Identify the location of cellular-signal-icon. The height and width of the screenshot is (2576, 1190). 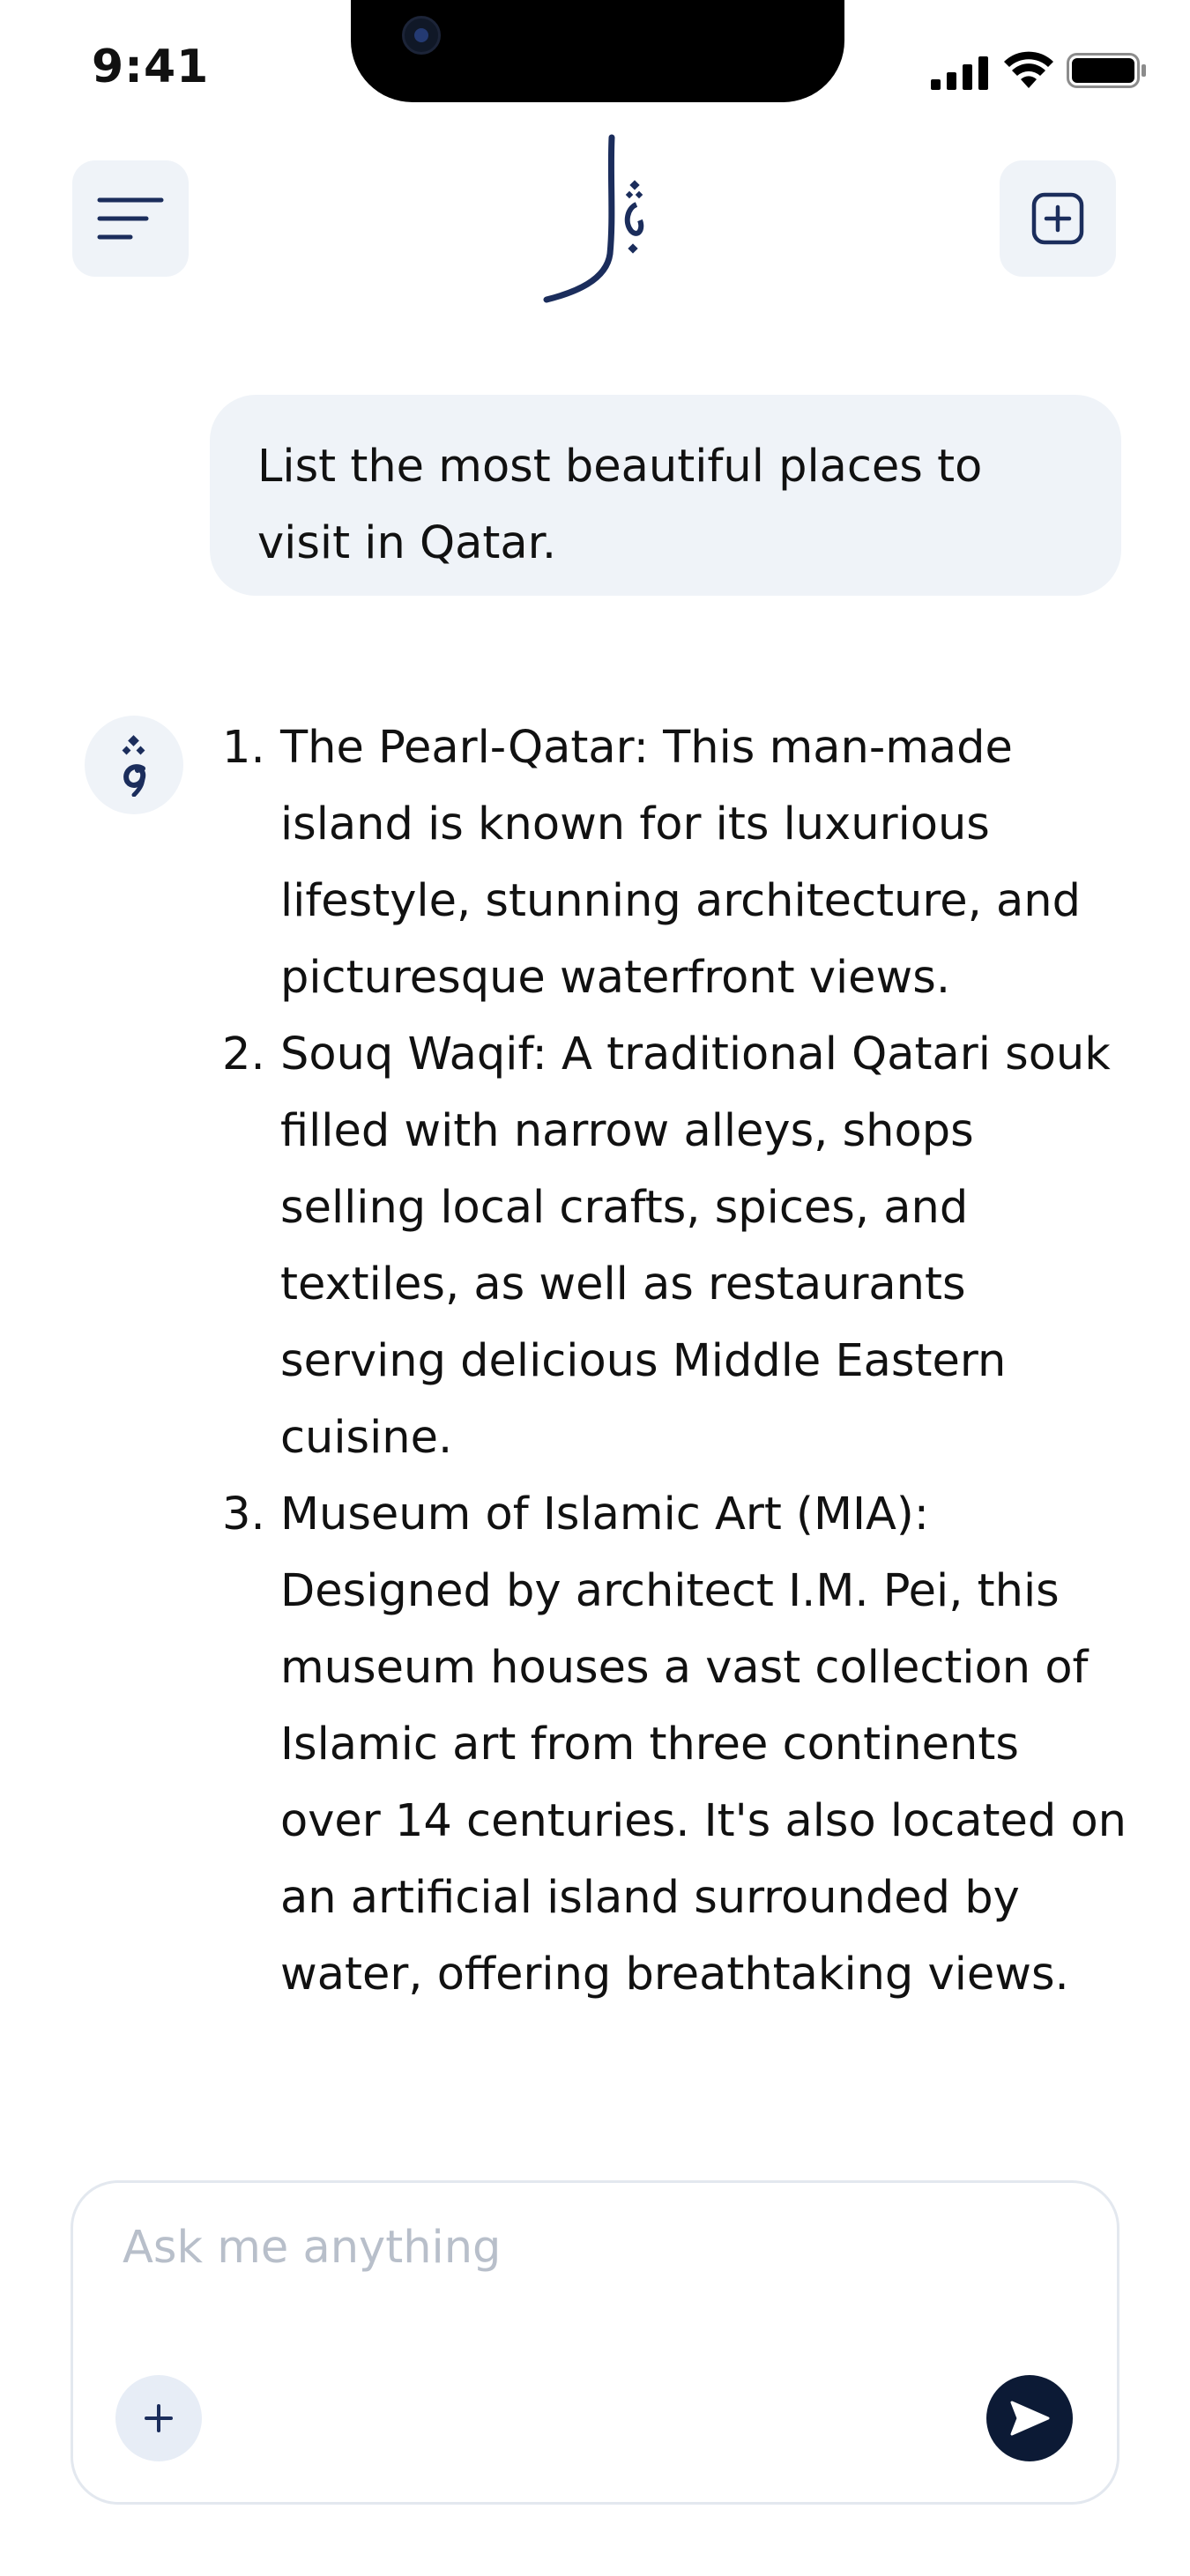
(960, 73).